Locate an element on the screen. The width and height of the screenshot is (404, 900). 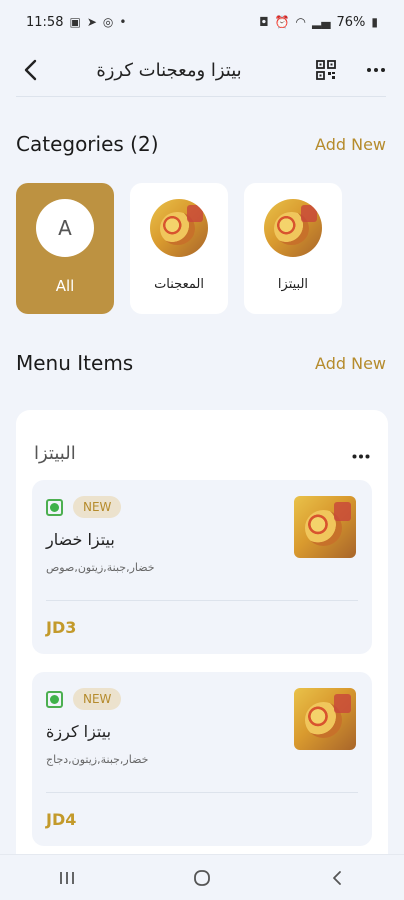
menu-items-header: Menu Items Add New is located at coordinates (201, 363).